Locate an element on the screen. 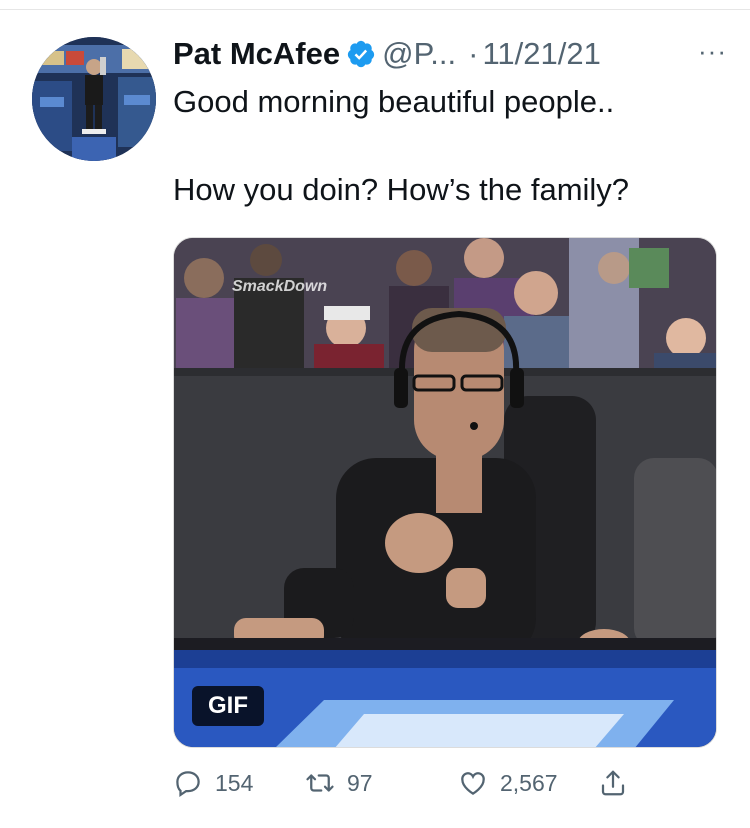 The height and width of the screenshot is (828, 750). like-icon is located at coordinates (473, 783).